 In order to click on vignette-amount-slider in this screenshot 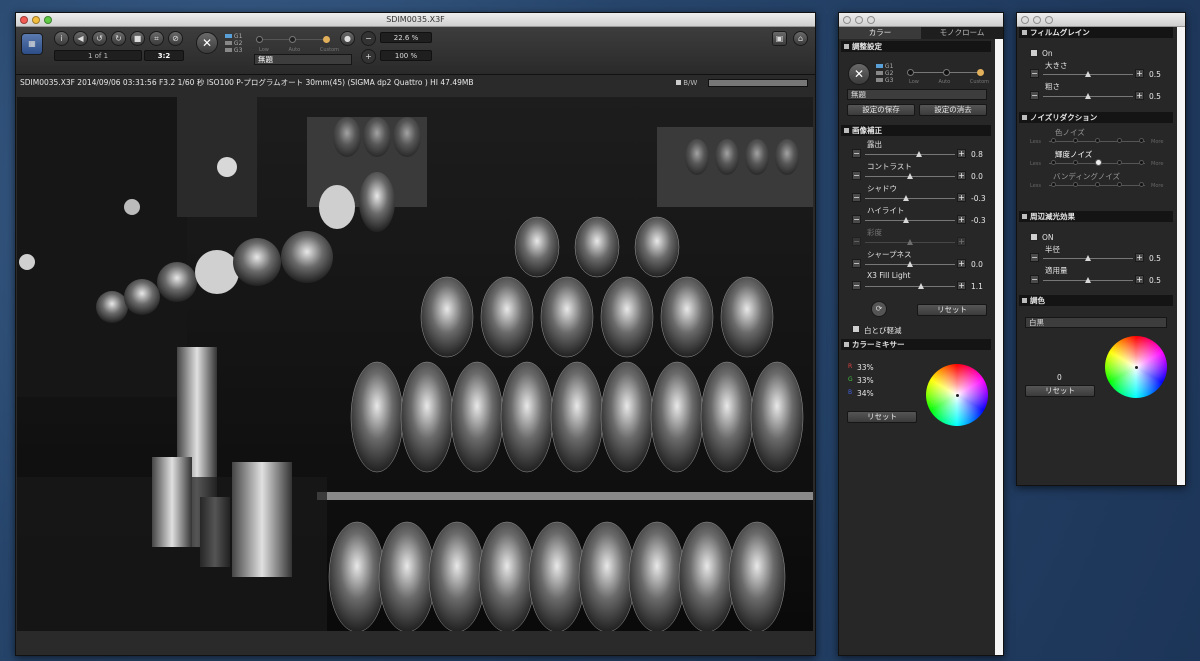, I will do `click(1088, 280)`.